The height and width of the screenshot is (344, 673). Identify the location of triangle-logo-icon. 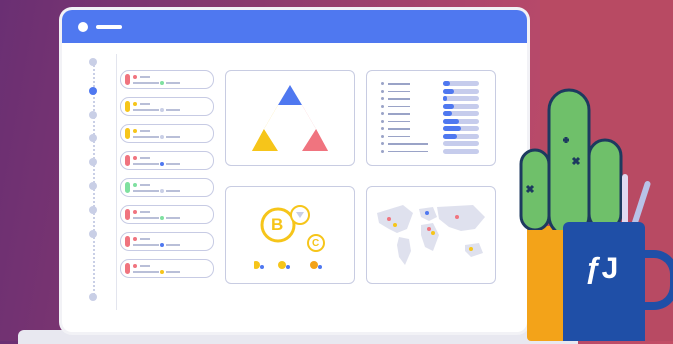
(290, 118).